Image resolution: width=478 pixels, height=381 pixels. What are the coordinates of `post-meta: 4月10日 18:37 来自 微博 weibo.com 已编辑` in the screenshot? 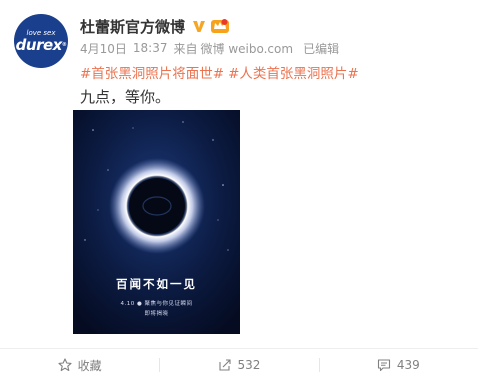 It's located at (209, 48).